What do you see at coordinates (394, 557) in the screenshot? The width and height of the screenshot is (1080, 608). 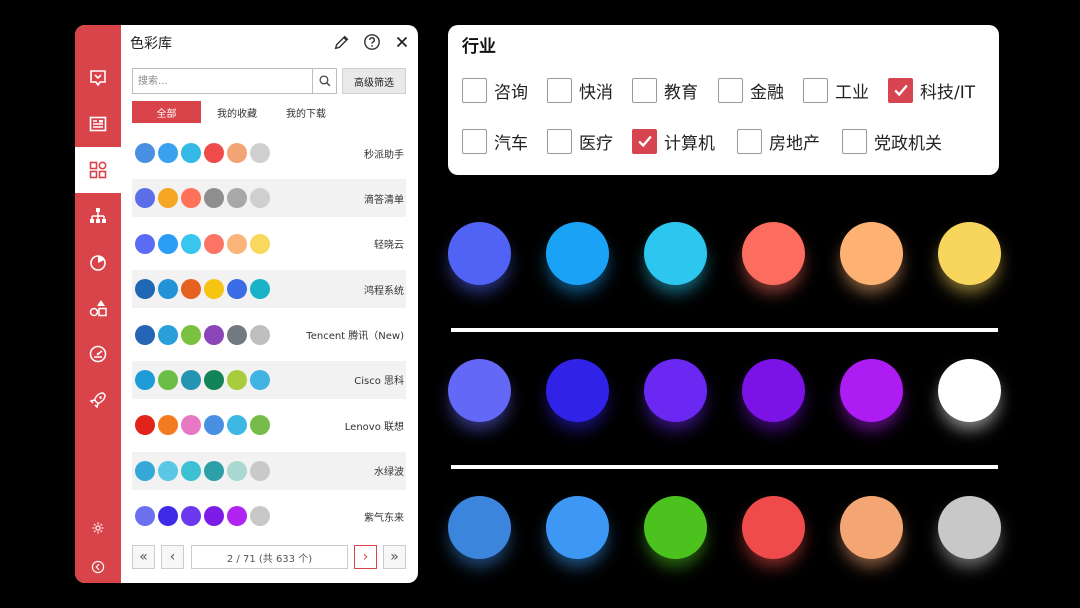 I see `last-page-button: »` at bounding box center [394, 557].